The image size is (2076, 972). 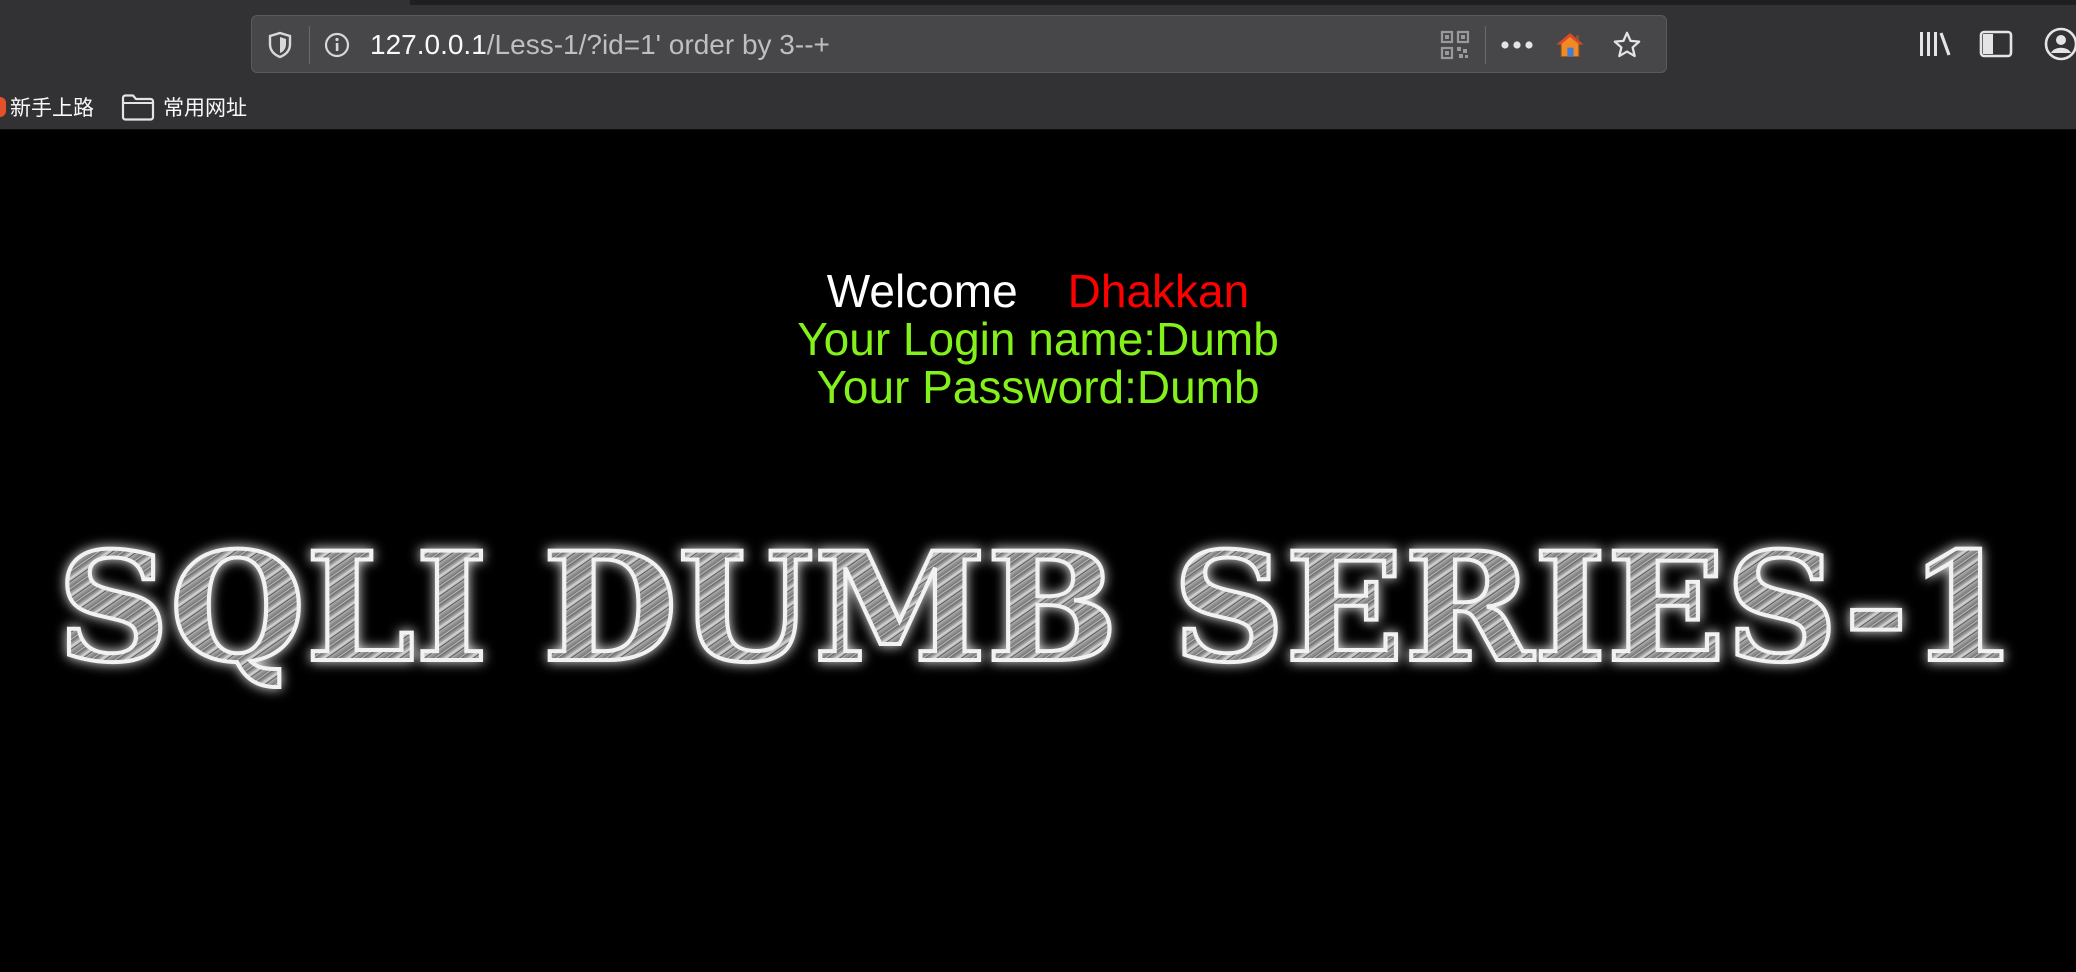 I want to click on bookmark-folder-common-sites: 常用网址, so click(x=184, y=107).